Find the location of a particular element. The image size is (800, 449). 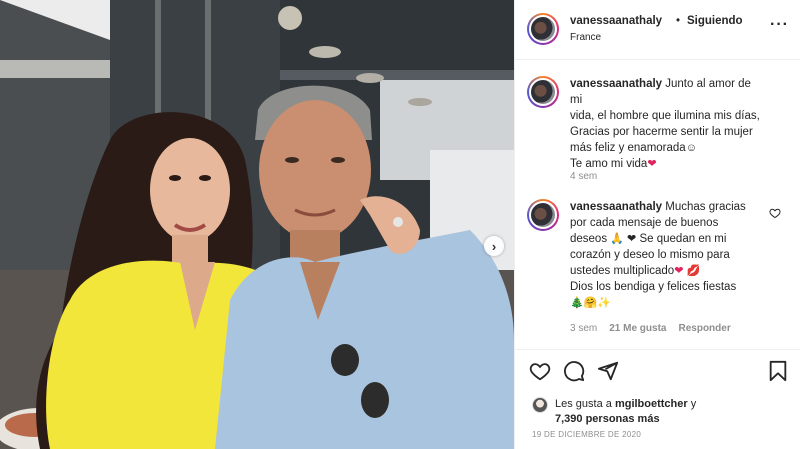

like-heart-icon is located at coordinates (540, 371).